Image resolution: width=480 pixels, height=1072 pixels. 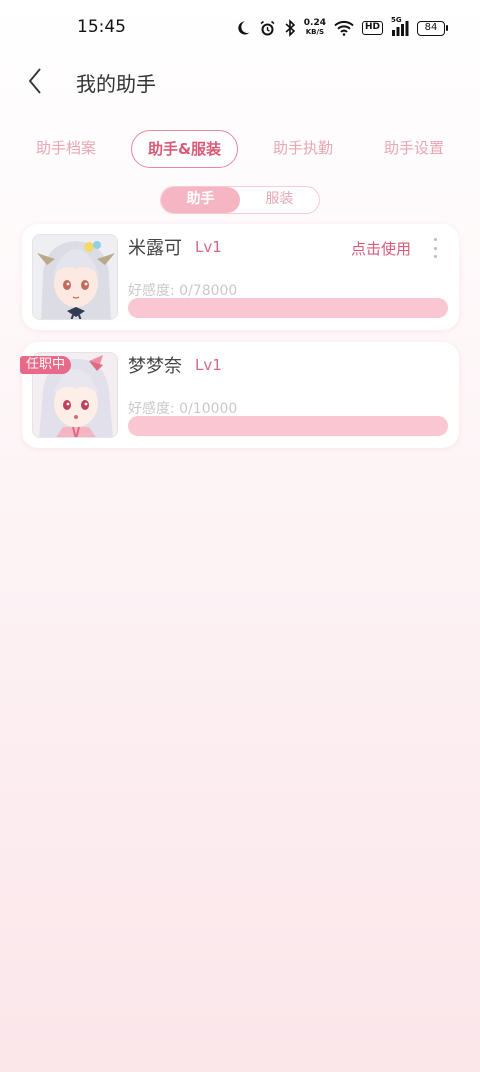 I want to click on use-button: 点击使用, so click(x=381, y=248).